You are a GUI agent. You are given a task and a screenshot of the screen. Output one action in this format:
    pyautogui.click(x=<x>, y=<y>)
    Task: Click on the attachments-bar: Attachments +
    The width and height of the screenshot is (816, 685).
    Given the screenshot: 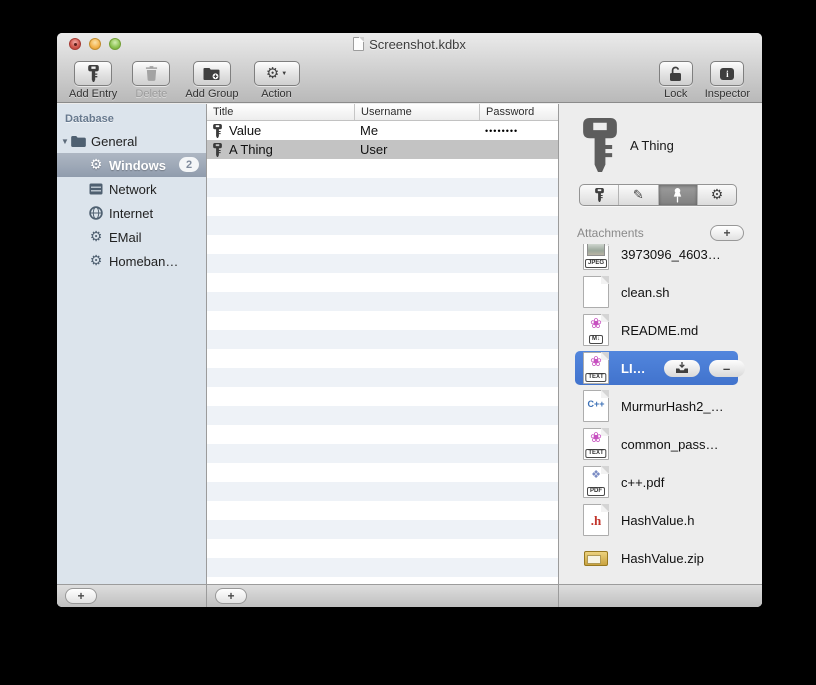 What is the action you would take?
    pyautogui.click(x=660, y=233)
    